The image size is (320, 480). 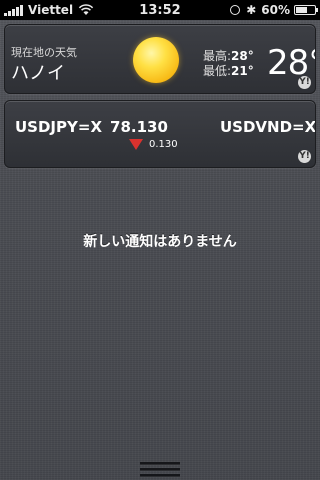 What do you see at coordinates (242, 56) in the screenshot?
I see `high-value: 28°` at bounding box center [242, 56].